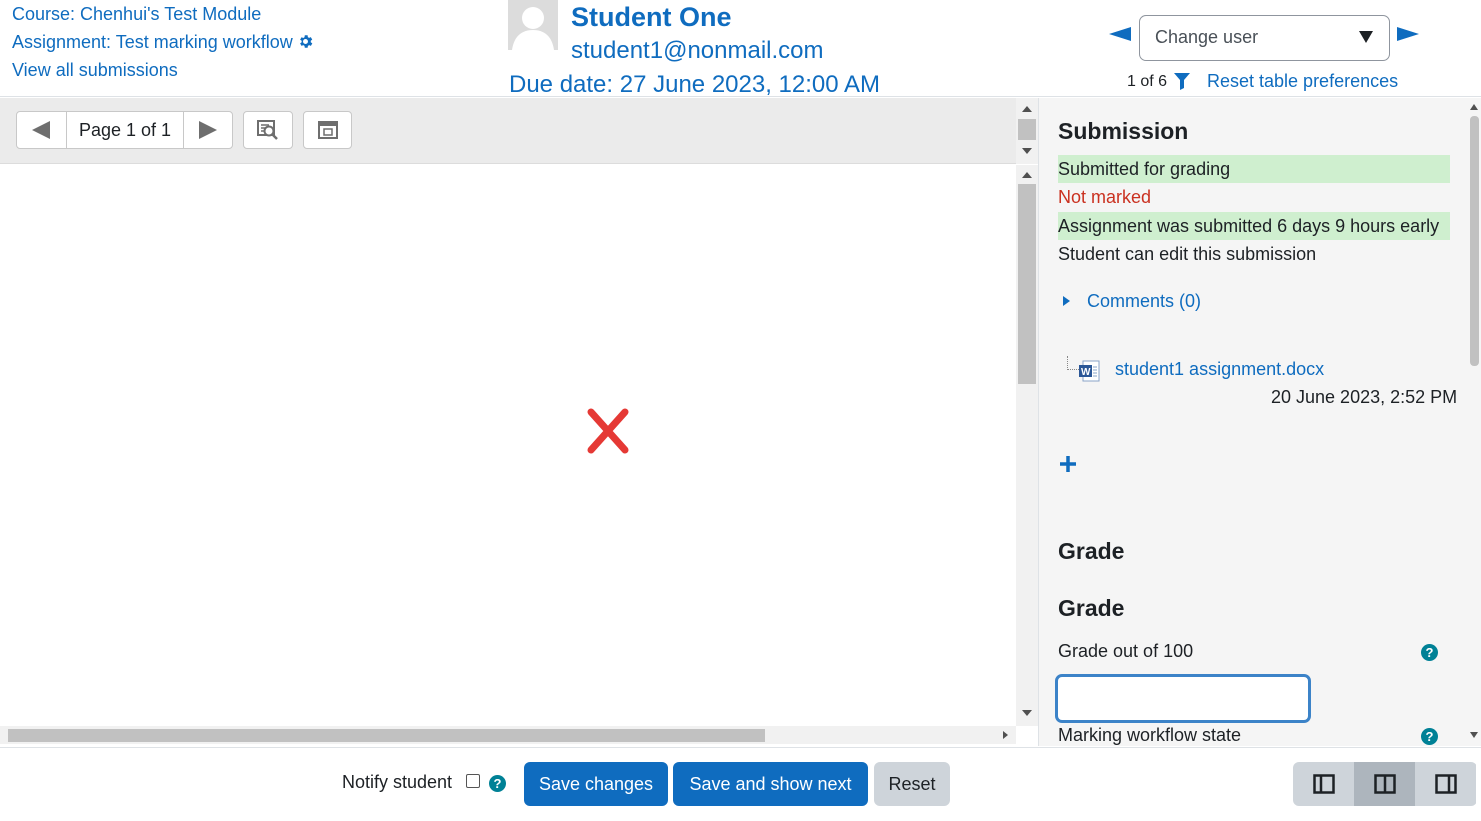 Image resolution: width=1481 pixels, height=821 pixels. Describe the element at coordinates (508, 131) in the screenshot. I see `viewer-toolbar: Page 1 of 1` at that location.